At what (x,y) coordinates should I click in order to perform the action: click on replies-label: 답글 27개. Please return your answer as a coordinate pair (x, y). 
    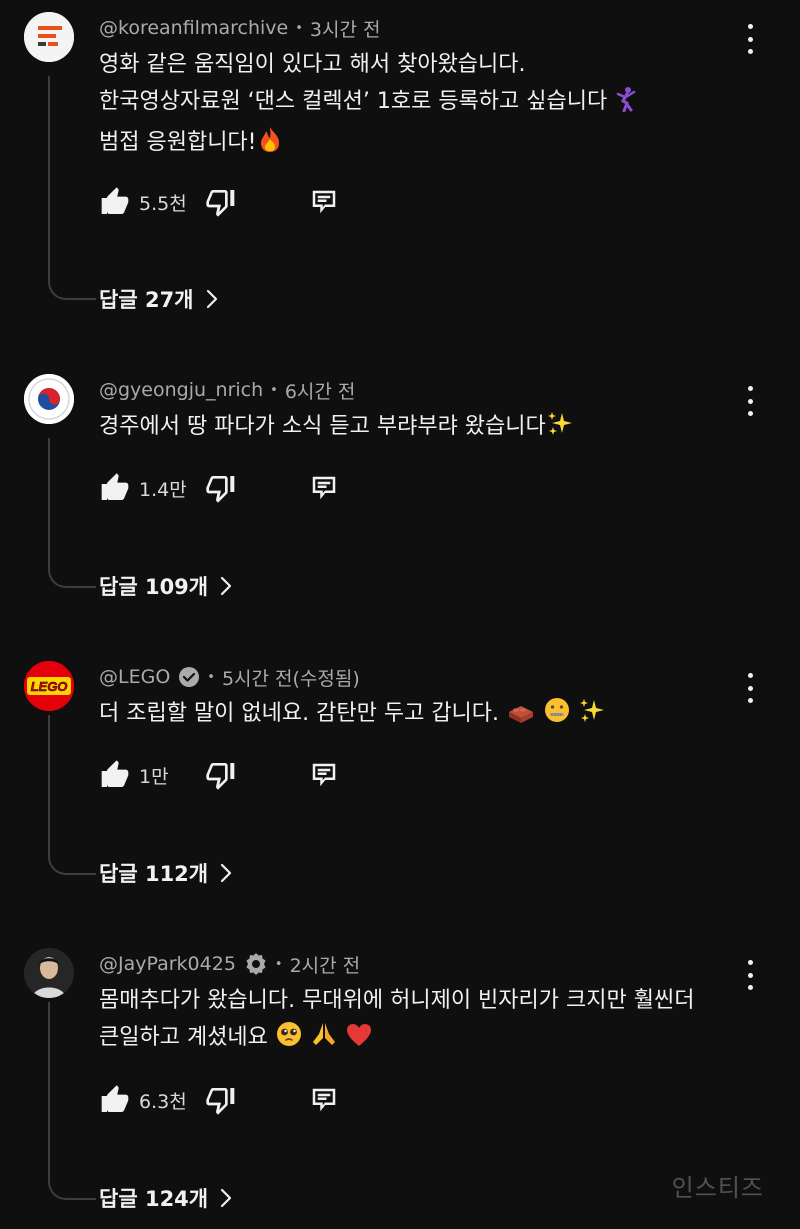
    Looking at the image, I should click on (146, 300).